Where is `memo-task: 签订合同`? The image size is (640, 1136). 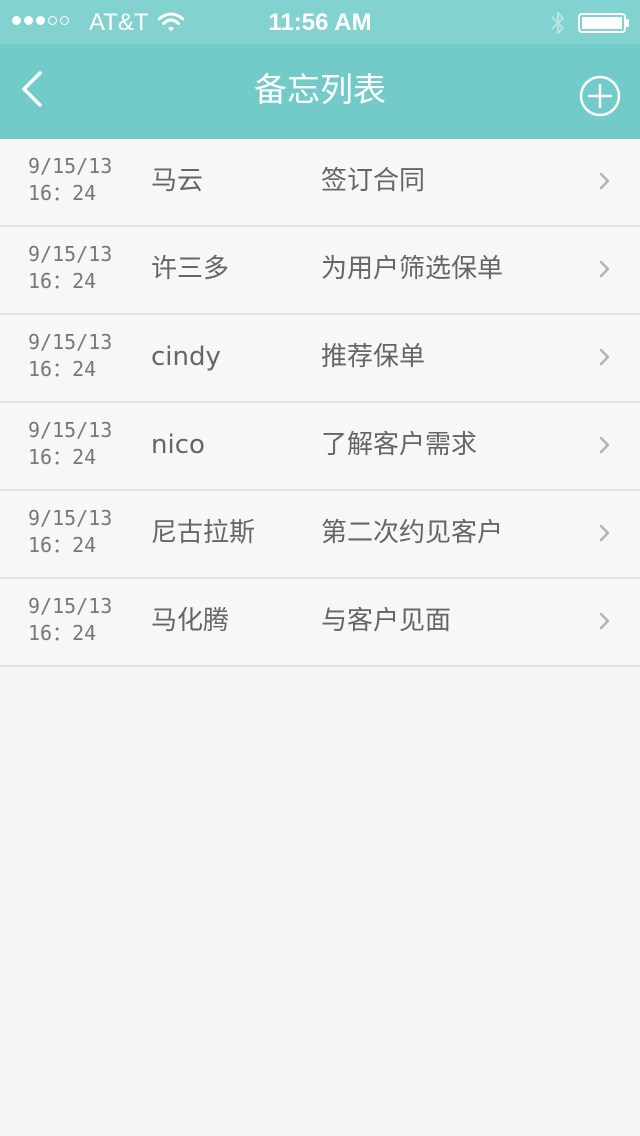 memo-task: 签订合同 is located at coordinates (373, 181).